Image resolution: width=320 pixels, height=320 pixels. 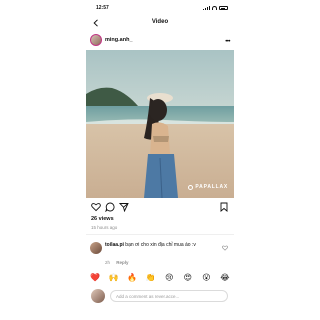 What do you see at coordinates (132, 278) in the screenshot?
I see `reaction-fire: 🔥` at bounding box center [132, 278].